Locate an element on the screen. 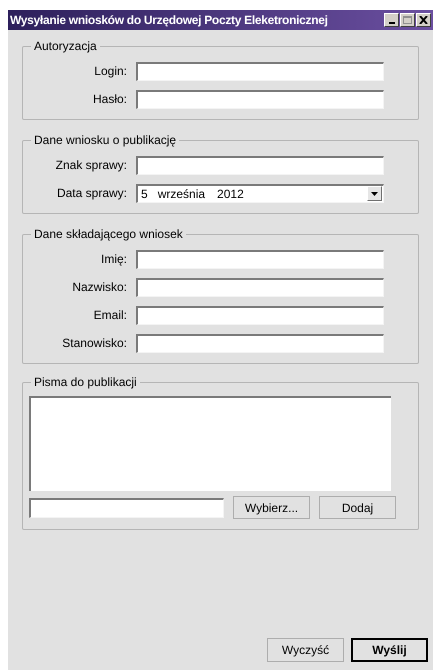 This screenshot has width=433, height=670. group-title: Autoryzacja is located at coordinates (65, 46).